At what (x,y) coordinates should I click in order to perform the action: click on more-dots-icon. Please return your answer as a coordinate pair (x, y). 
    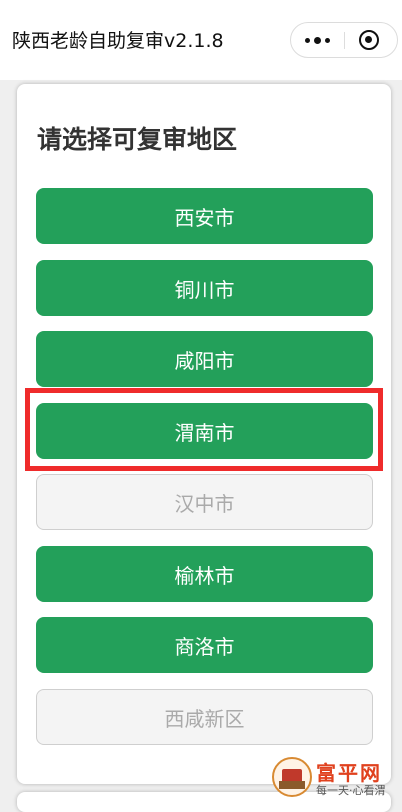
    Looking at the image, I should click on (317, 40).